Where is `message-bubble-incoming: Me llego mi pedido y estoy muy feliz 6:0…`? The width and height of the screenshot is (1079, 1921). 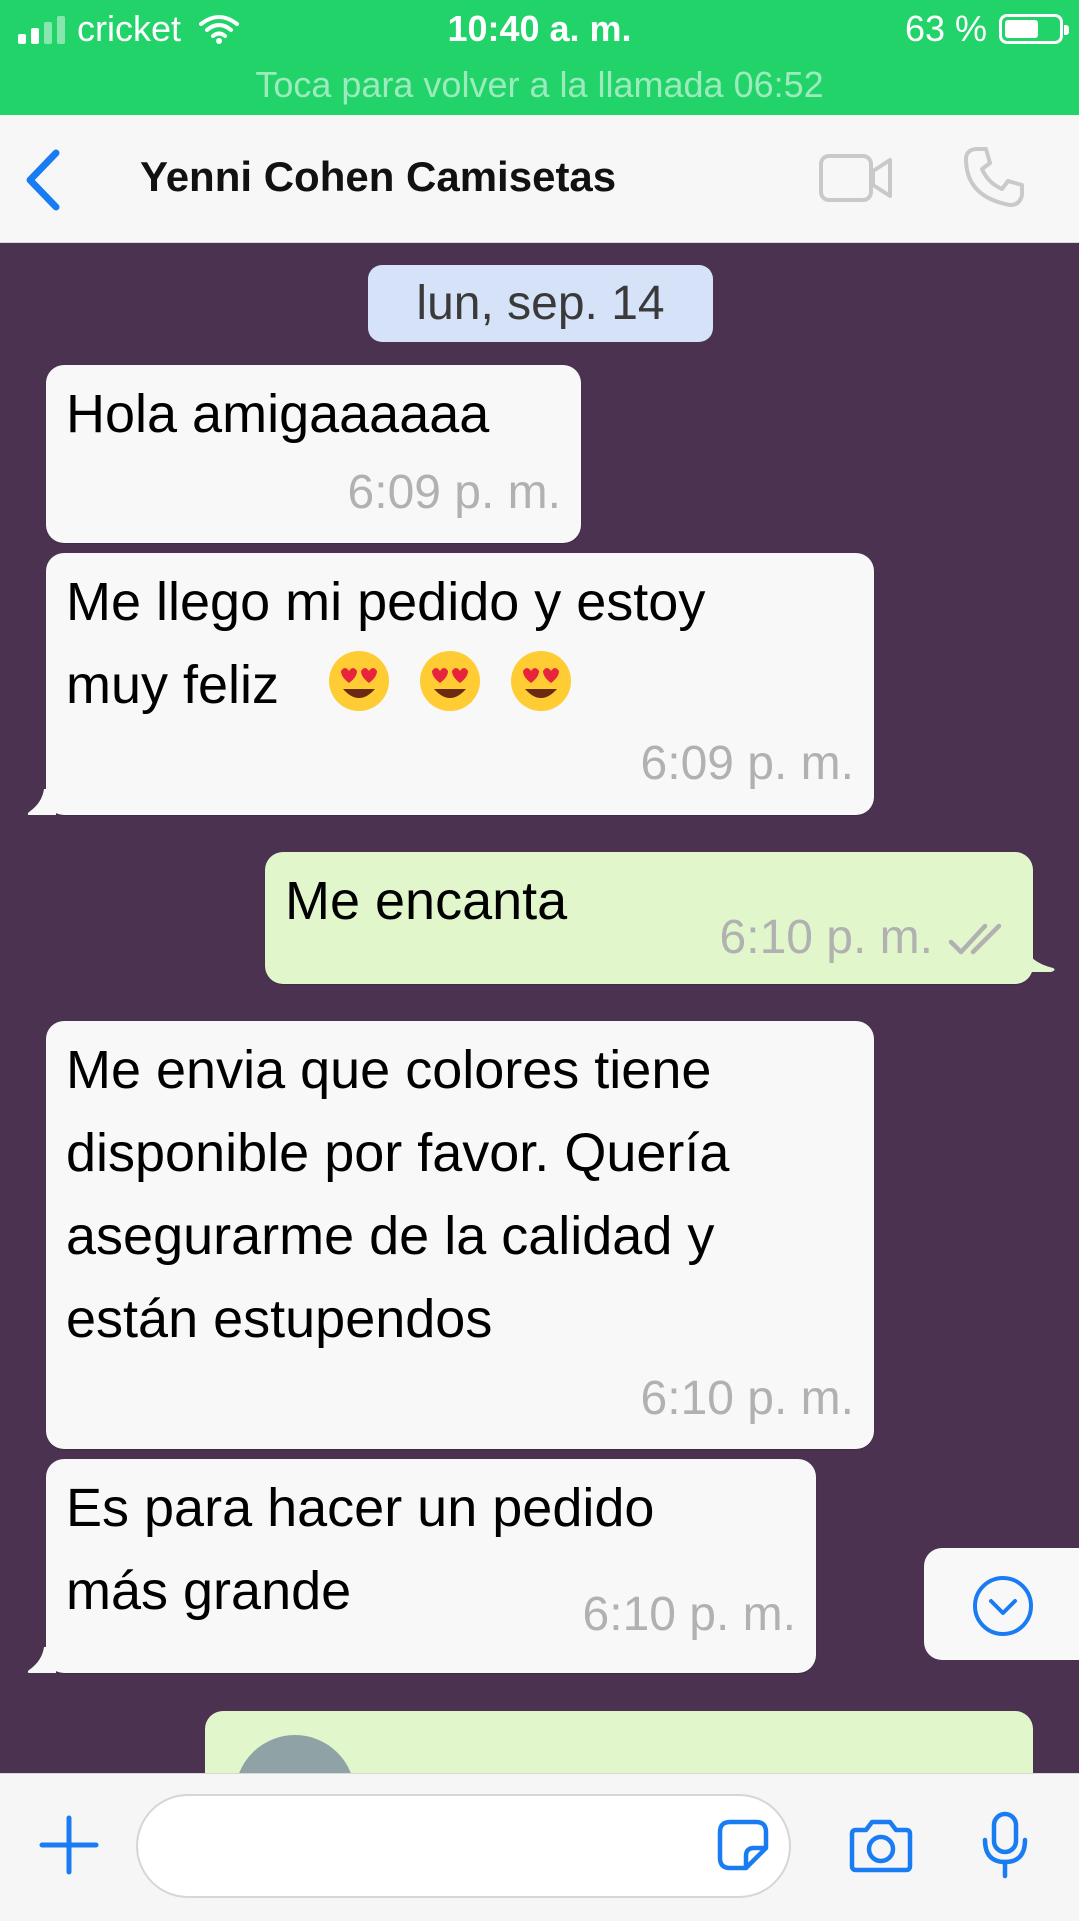
message-bubble-incoming: Me llego mi pedido y estoy muy feliz 6:0… is located at coordinates (450, 684).